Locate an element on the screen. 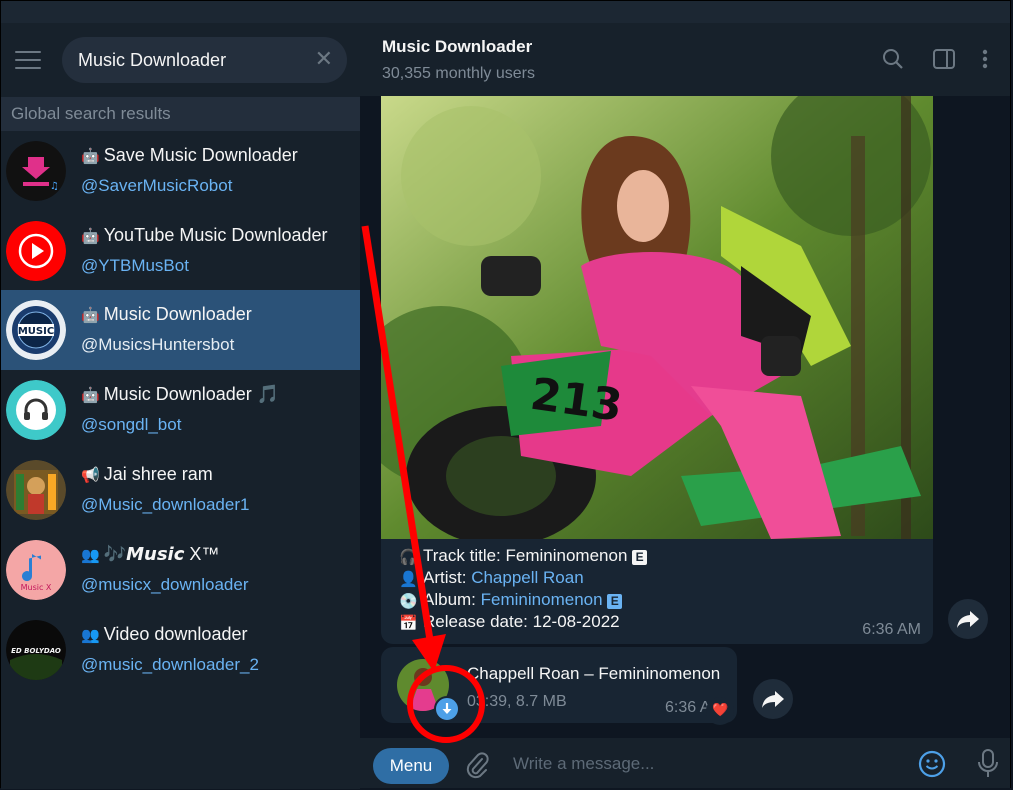 The width and height of the screenshot is (1013, 790). result-name: 🤖 Save Music Downloader is located at coordinates (189, 155).